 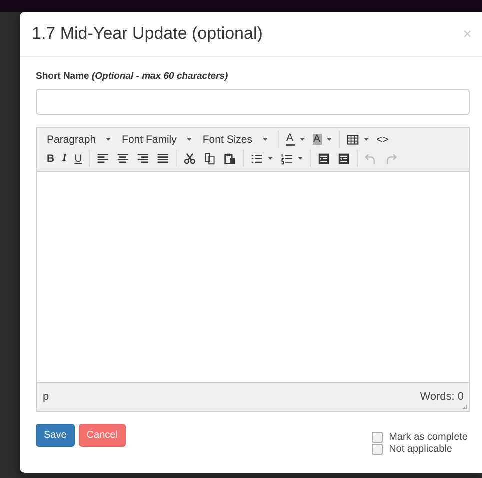 What do you see at coordinates (322, 139) in the screenshot?
I see `background-color-button: A` at bounding box center [322, 139].